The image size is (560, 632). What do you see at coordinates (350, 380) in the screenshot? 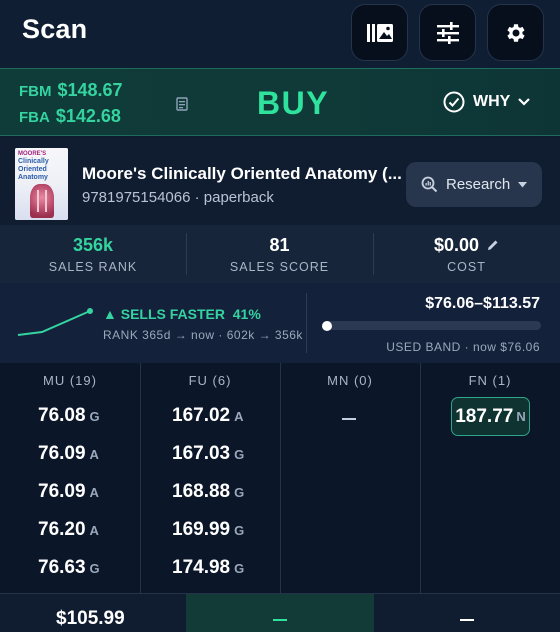
I see `column-header: MN (0)` at bounding box center [350, 380].